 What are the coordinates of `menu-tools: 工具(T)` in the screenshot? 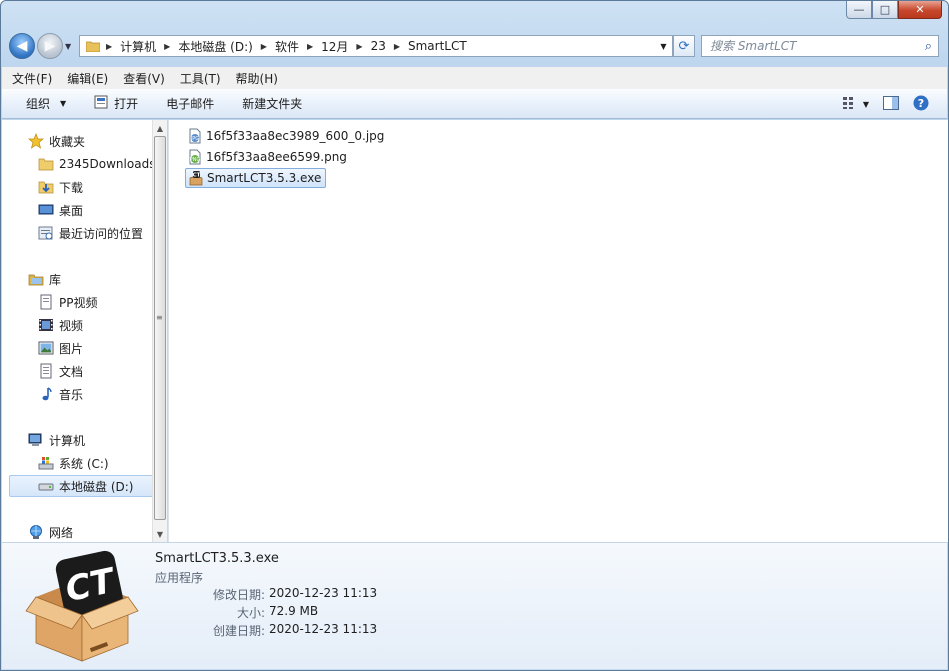 It's located at (200, 78).